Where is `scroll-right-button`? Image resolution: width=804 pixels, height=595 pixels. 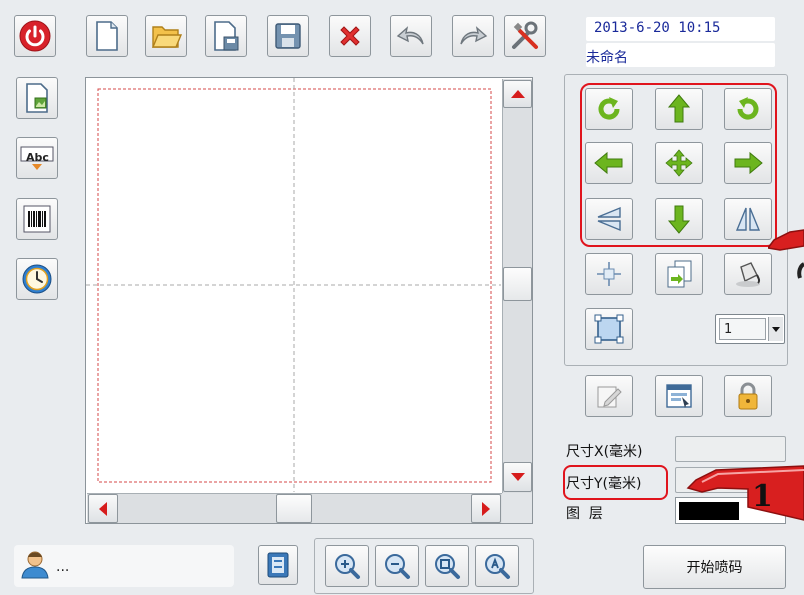
scroll-right-button is located at coordinates (486, 508).